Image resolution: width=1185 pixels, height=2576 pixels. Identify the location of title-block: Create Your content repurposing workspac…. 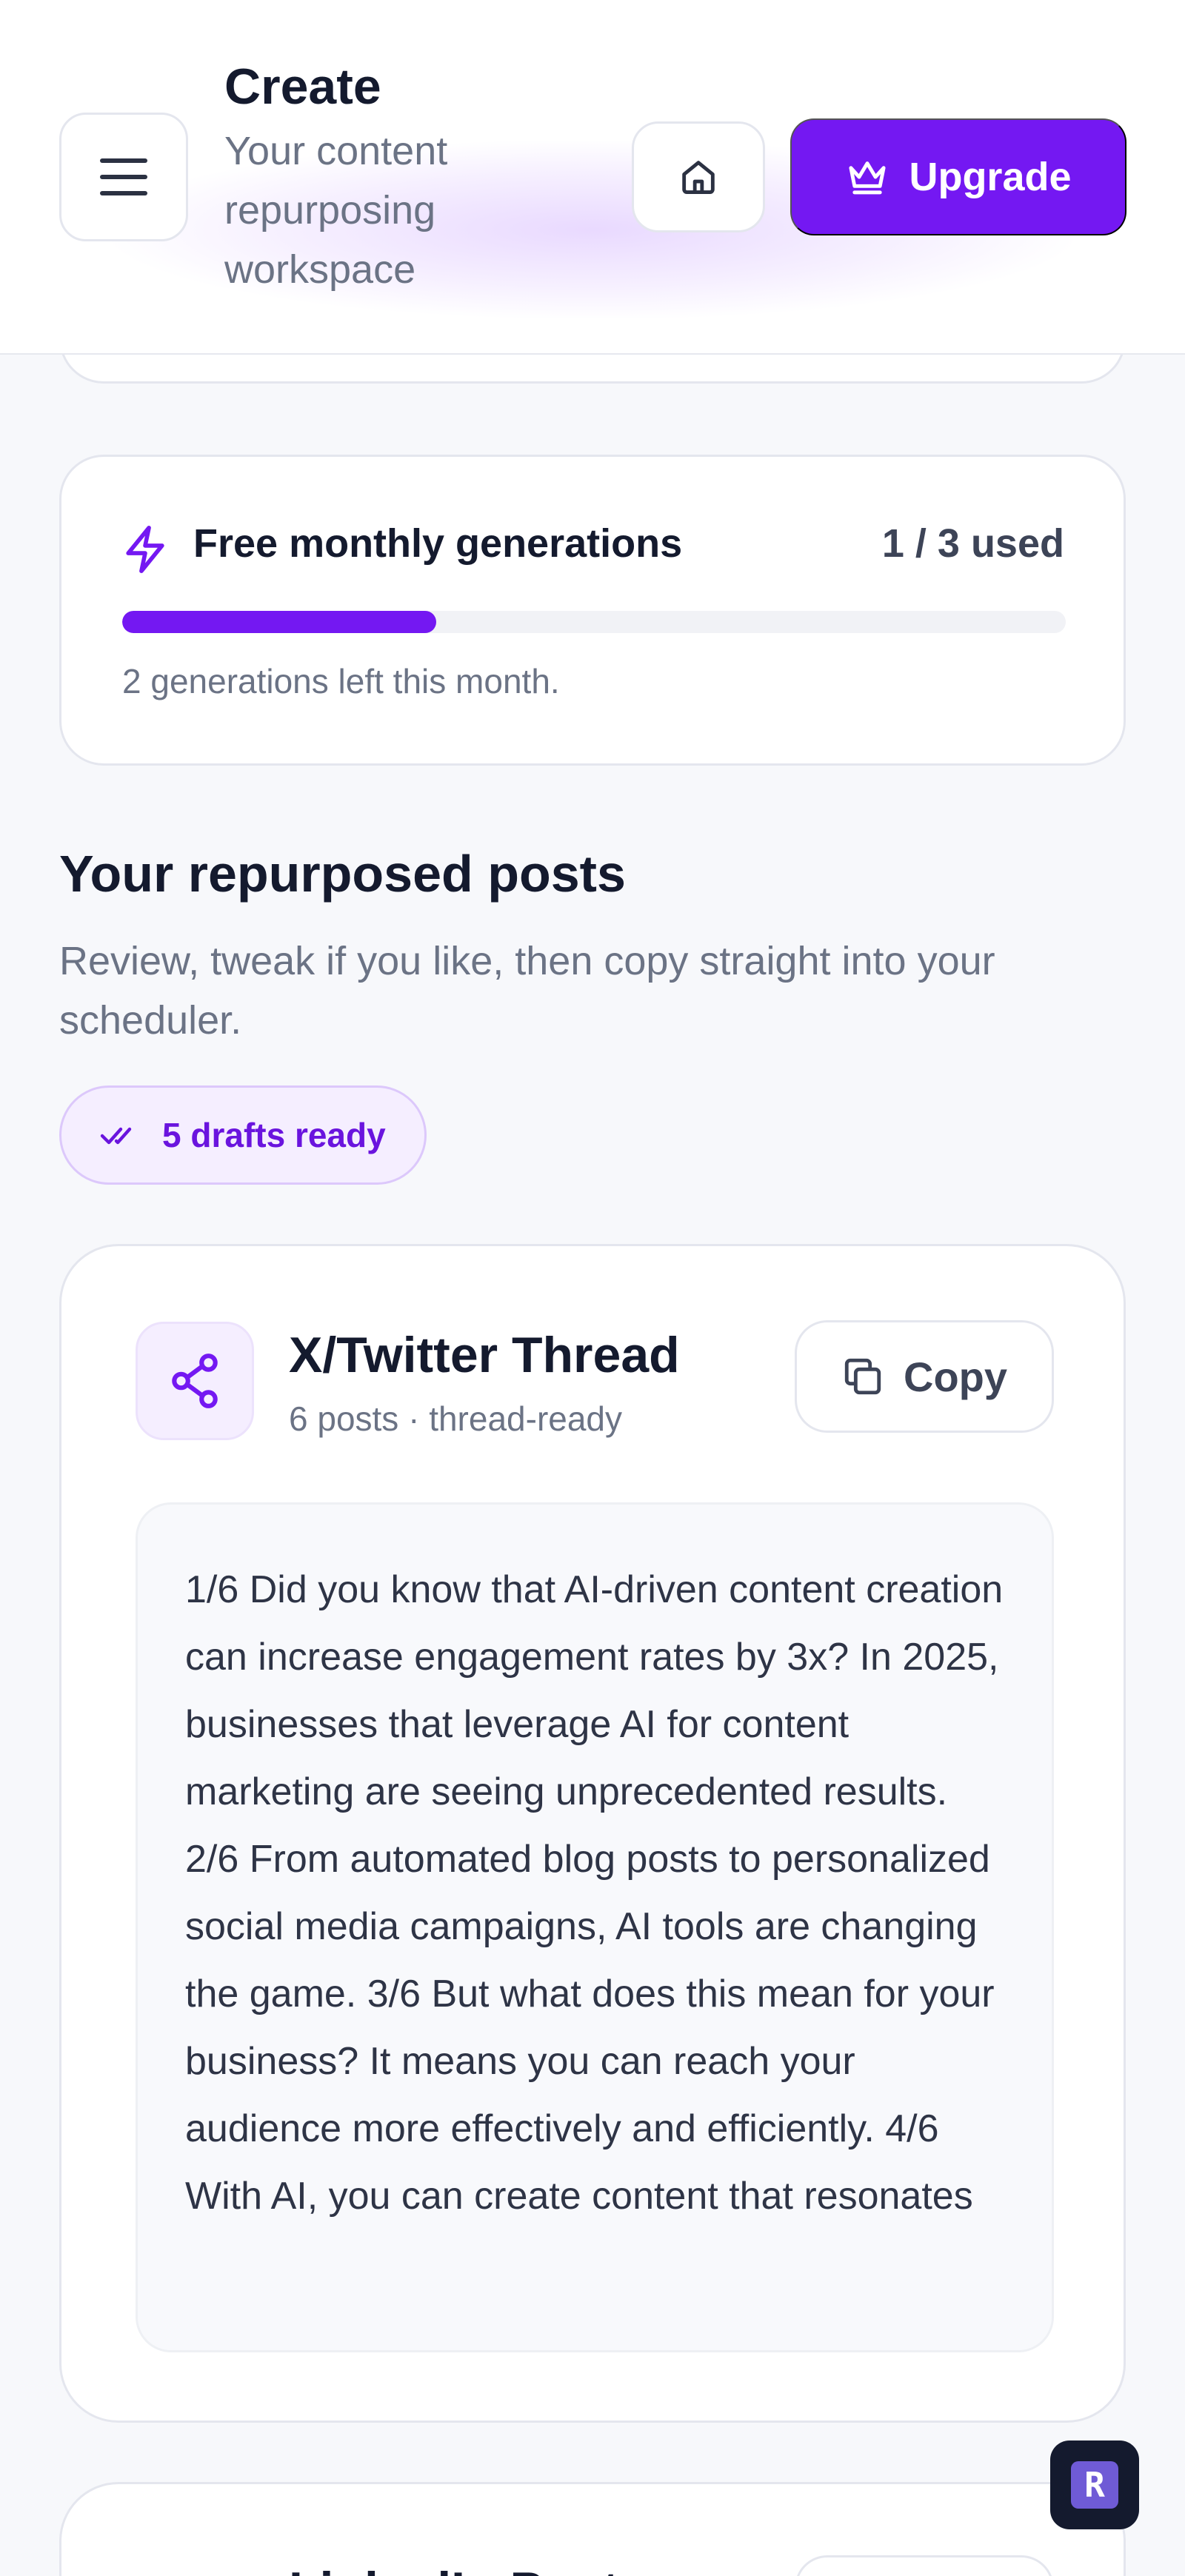
(379, 177).